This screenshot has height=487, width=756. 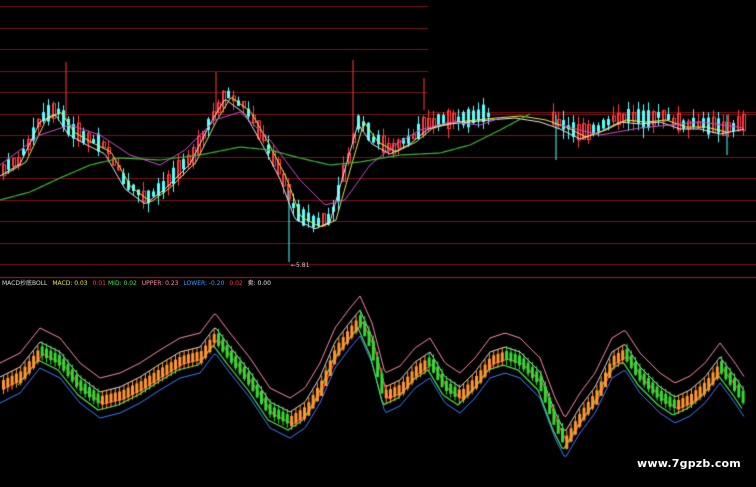 I want to click on indicator-legend-left: MACD抄底BOLL MACD: 0.03 0.01, so click(x=55, y=284).